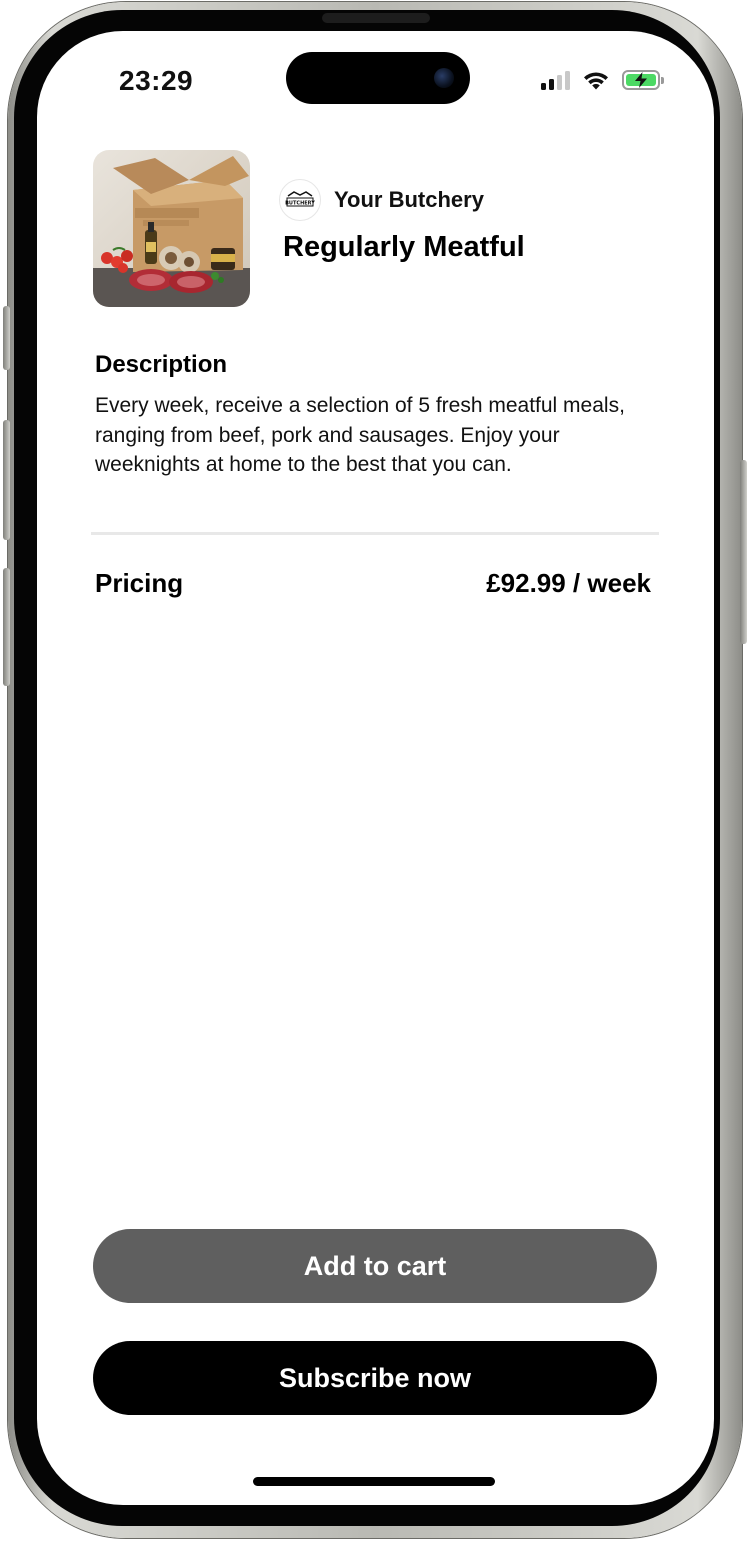 The width and height of the screenshot is (751, 1546). What do you see at coordinates (171, 228) in the screenshot?
I see `product-image` at bounding box center [171, 228].